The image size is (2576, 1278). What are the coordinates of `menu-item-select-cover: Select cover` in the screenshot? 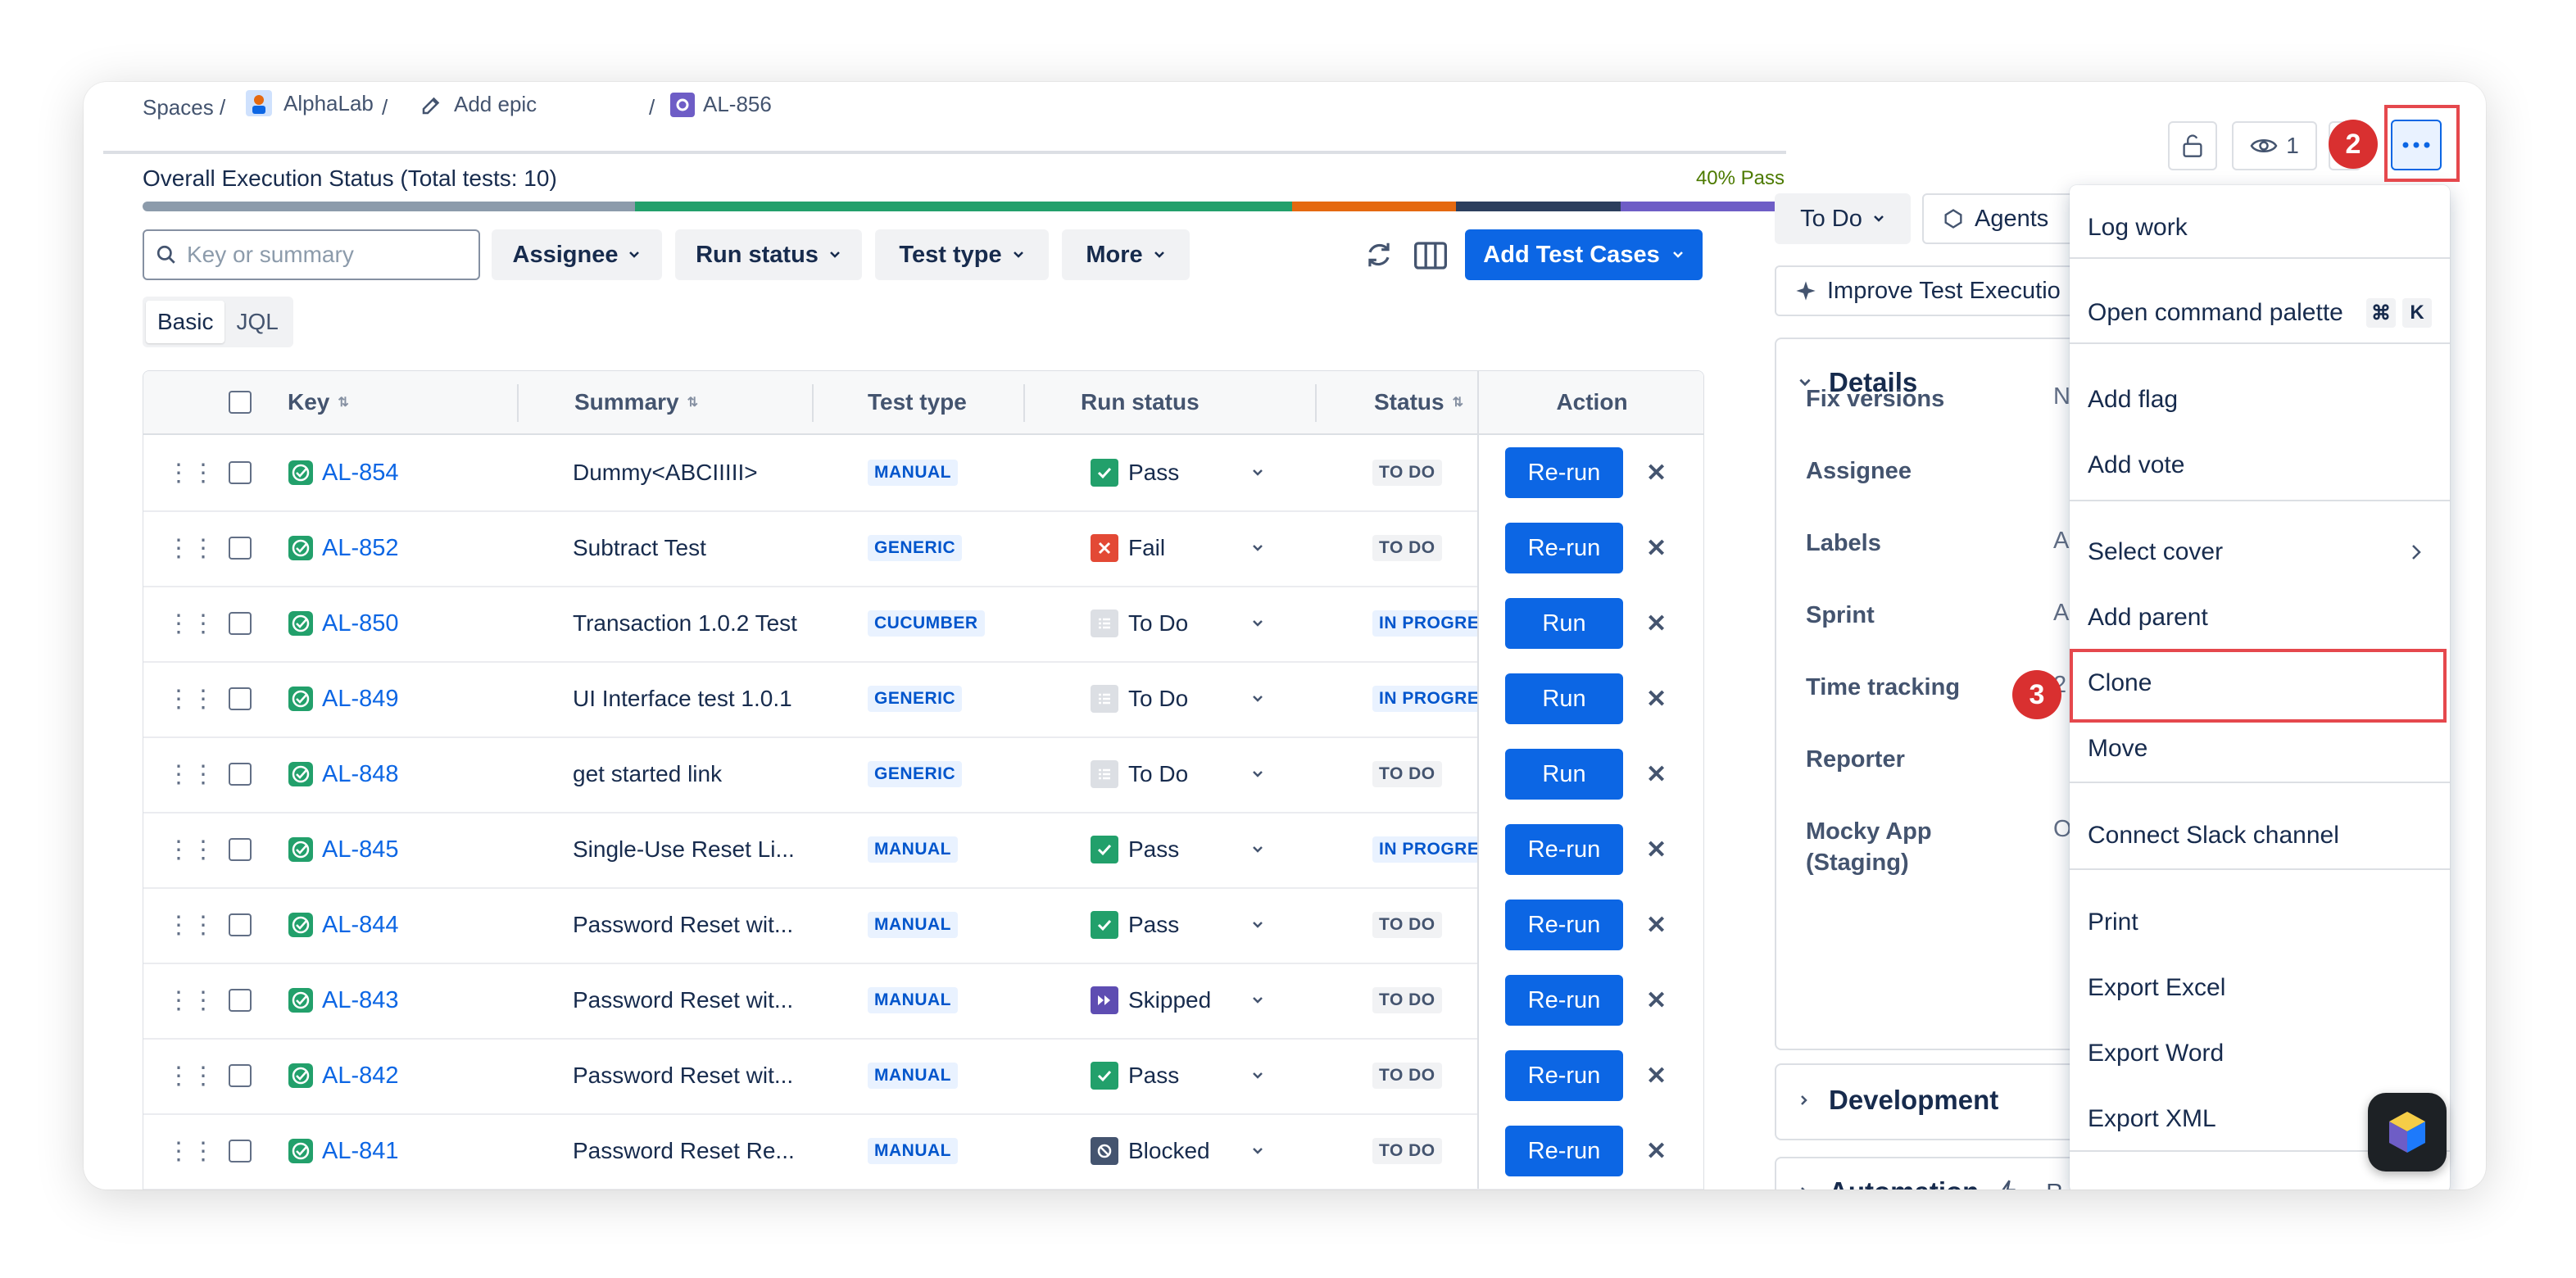 It's located at (2260, 552).